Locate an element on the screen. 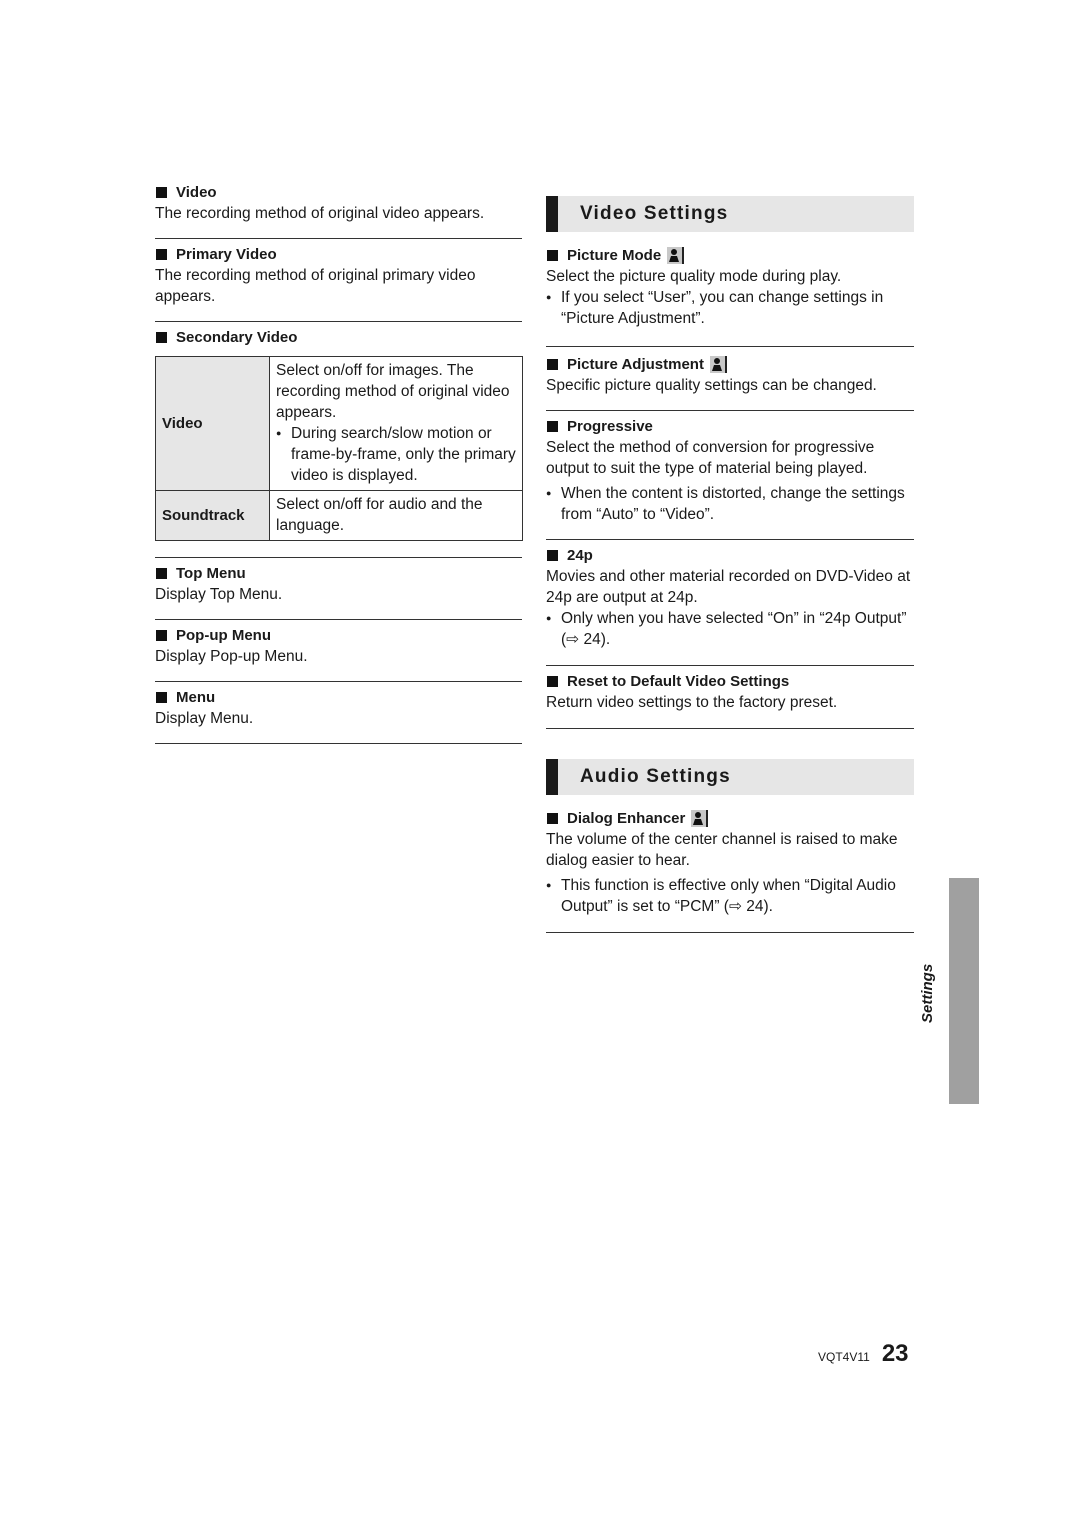  popup-menu-item: Pop-up Menu Display Pop-up Menu. is located at coordinates (338, 646).